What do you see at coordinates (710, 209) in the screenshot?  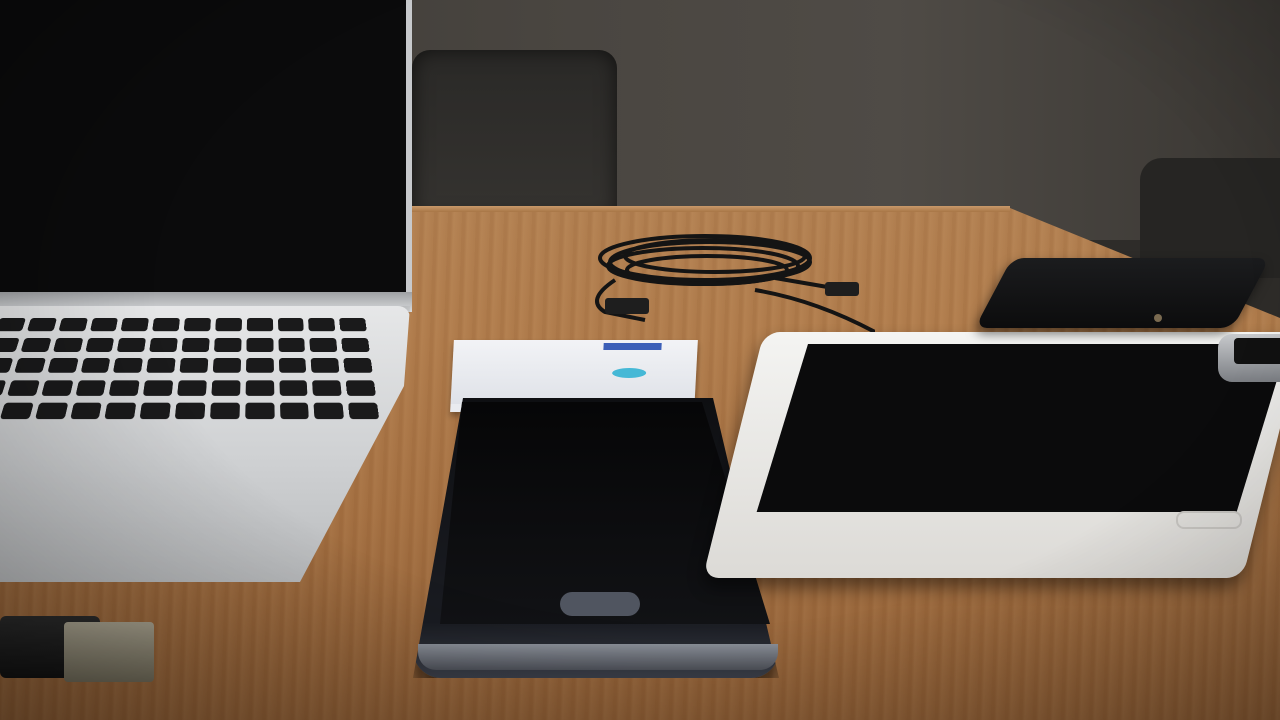 I see `table-far-edge` at bounding box center [710, 209].